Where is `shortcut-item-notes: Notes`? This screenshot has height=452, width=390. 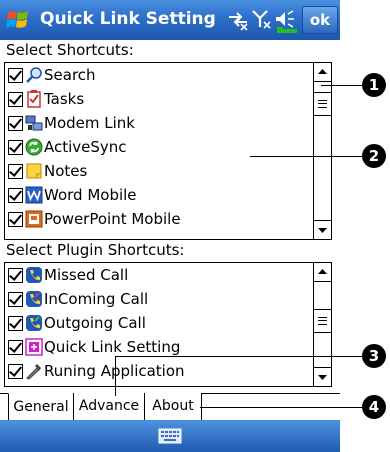 shortcut-item-notes: Notes is located at coordinates (159, 171).